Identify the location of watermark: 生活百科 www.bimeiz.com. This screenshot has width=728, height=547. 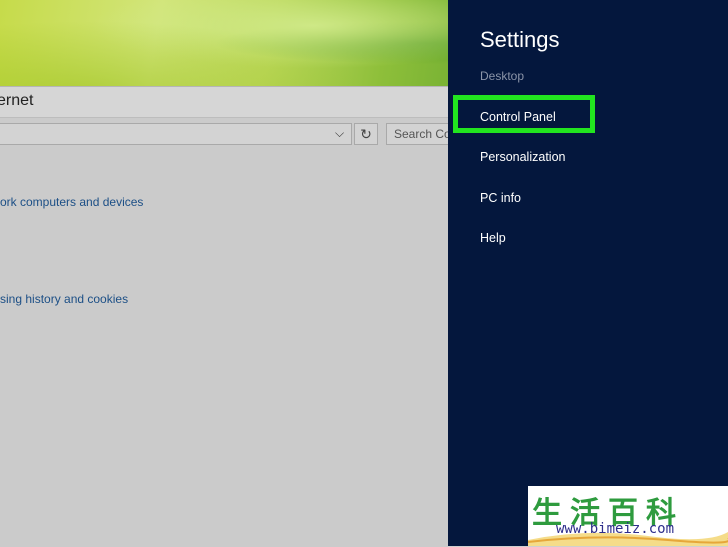
(628, 516).